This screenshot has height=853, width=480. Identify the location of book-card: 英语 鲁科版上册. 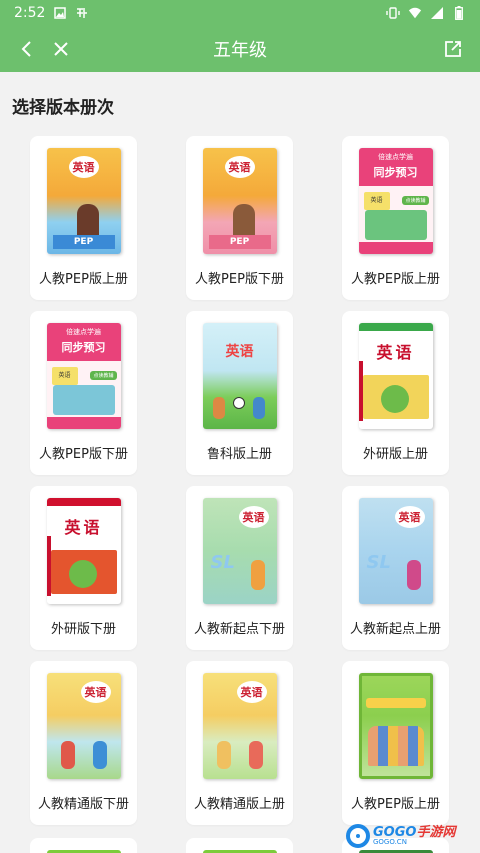
(239, 393).